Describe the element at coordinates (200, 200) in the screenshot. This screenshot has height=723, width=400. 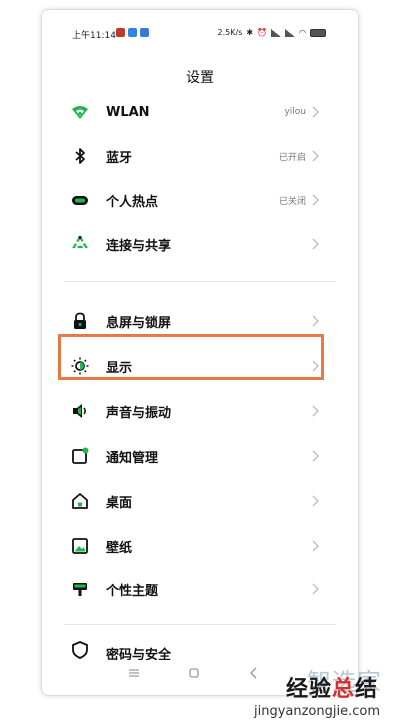
I see `settings-item-hotspot: 个人热点 已关闭` at that location.